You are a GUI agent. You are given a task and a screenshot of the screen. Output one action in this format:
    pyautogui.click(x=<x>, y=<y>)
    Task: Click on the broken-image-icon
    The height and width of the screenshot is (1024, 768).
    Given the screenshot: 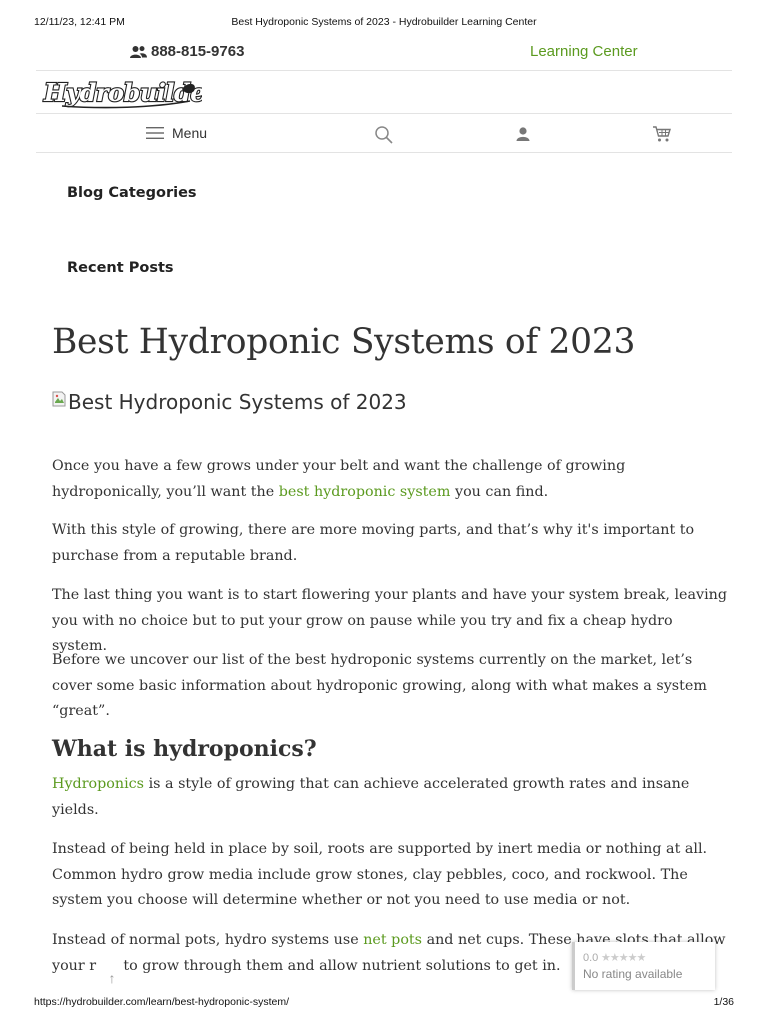 What is the action you would take?
    pyautogui.click(x=59, y=399)
    